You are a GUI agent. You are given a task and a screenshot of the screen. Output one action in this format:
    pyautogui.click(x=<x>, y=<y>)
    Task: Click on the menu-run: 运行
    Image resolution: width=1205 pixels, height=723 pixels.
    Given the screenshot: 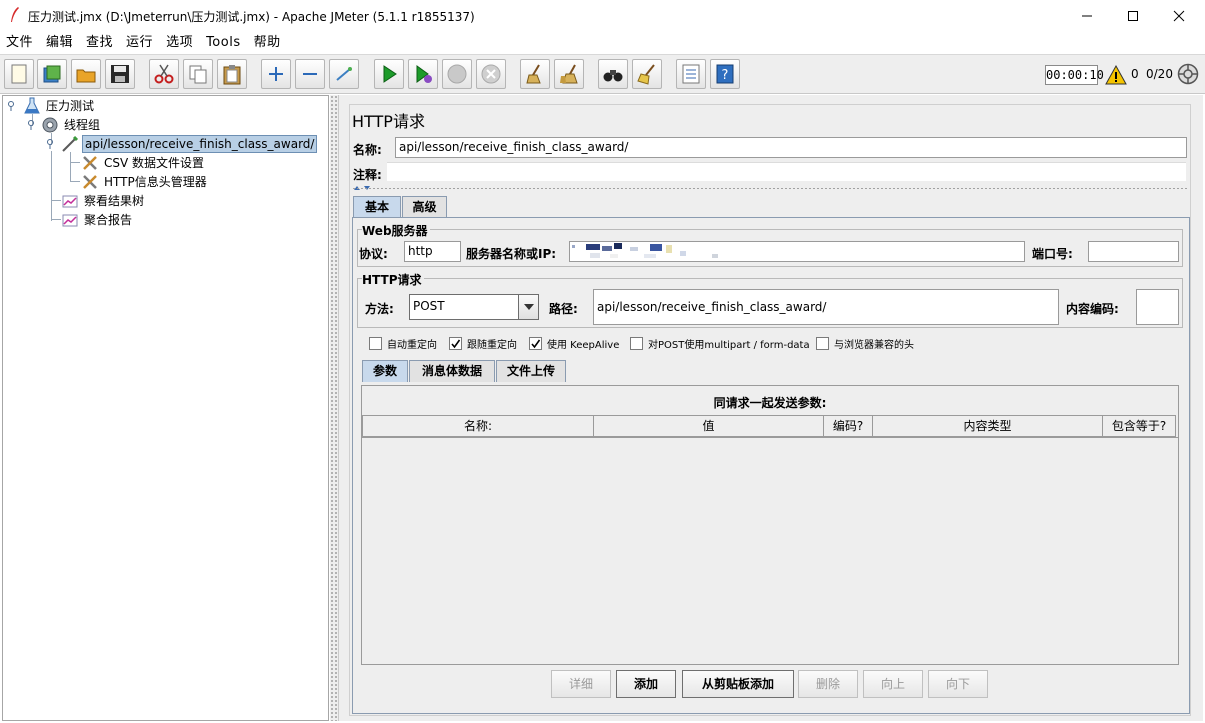 What is the action you would take?
    pyautogui.click(x=140, y=43)
    